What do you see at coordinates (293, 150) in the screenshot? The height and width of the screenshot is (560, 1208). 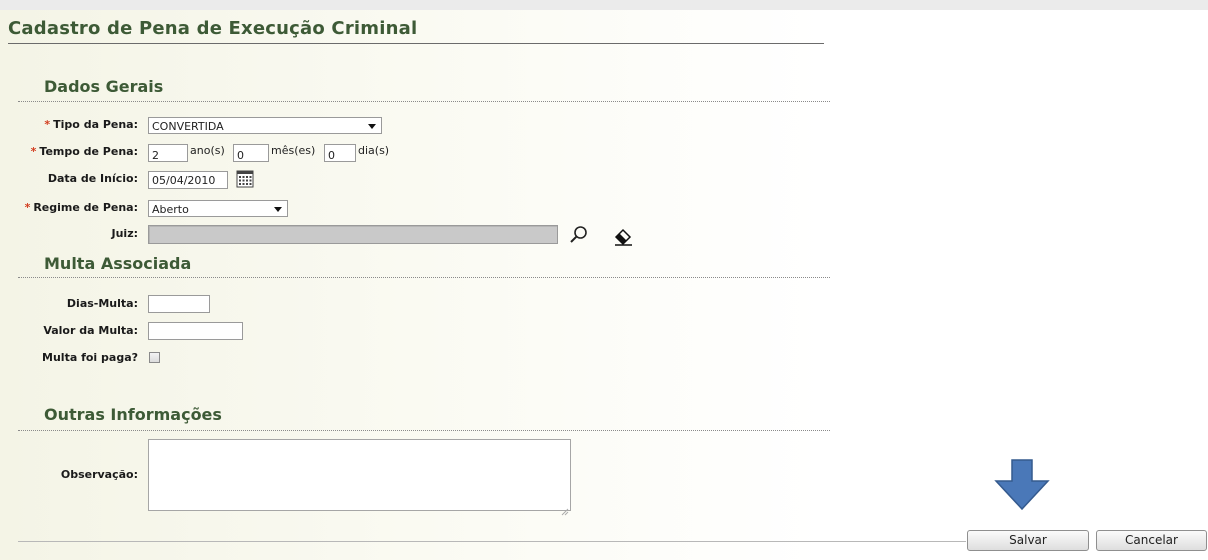 I see `meses-unit: mês(es)` at bounding box center [293, 150].